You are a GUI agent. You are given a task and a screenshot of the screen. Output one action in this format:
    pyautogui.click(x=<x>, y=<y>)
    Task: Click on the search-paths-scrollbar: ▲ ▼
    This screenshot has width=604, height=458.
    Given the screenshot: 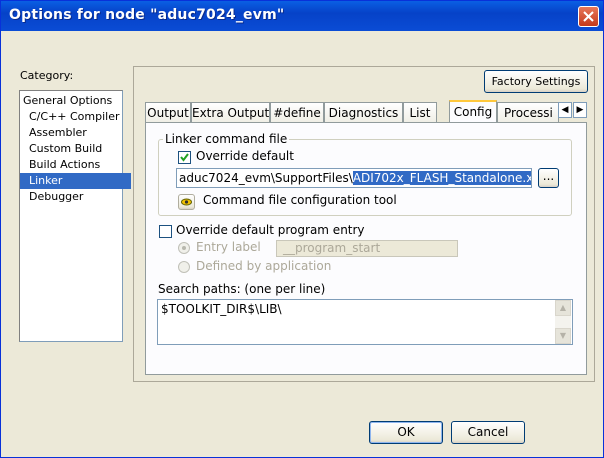 What is the action you would take?
    pyautogui.click(x=563, y=322)
    